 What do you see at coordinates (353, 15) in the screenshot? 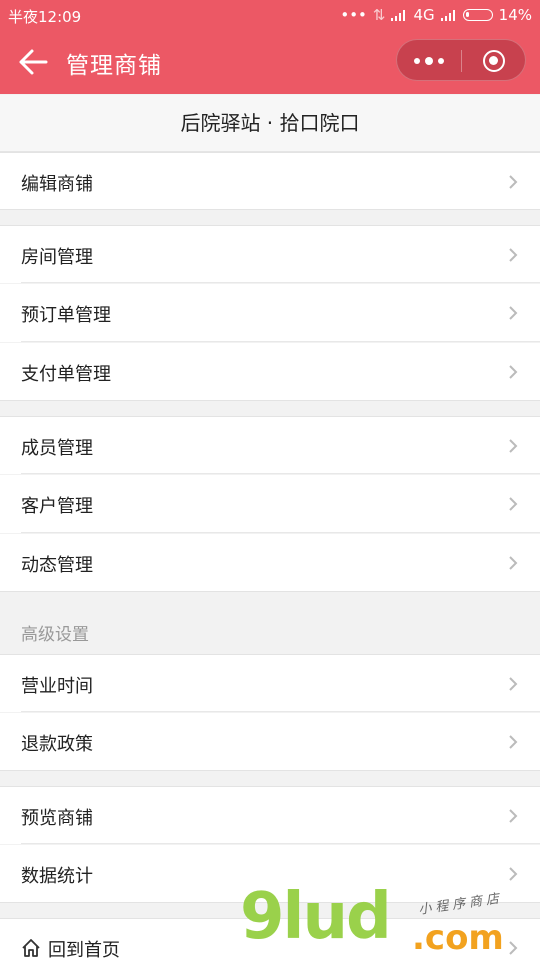
I see `dots-icon: •••` at bounding box center [353, 15].